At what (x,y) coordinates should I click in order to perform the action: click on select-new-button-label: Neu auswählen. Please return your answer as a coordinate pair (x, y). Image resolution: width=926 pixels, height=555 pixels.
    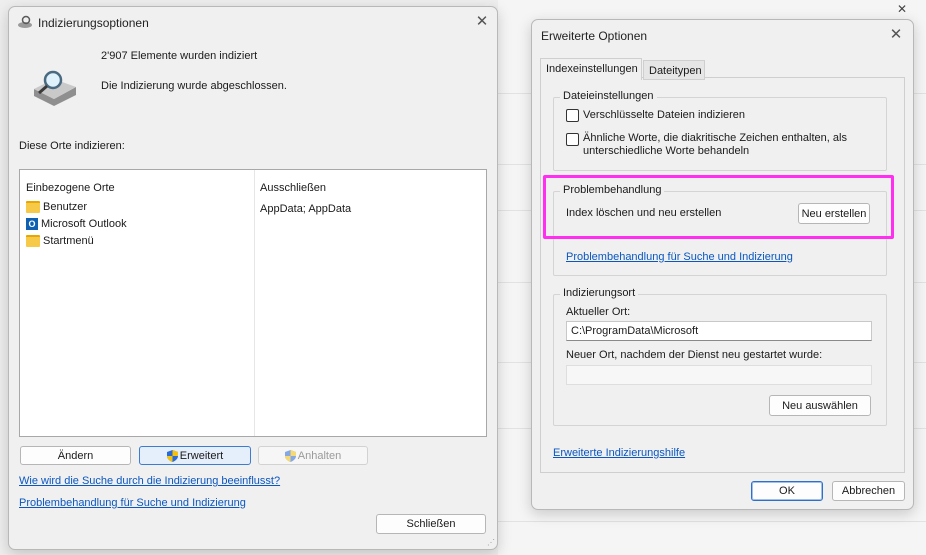
    Looking at the image, I should click on (820, 405).